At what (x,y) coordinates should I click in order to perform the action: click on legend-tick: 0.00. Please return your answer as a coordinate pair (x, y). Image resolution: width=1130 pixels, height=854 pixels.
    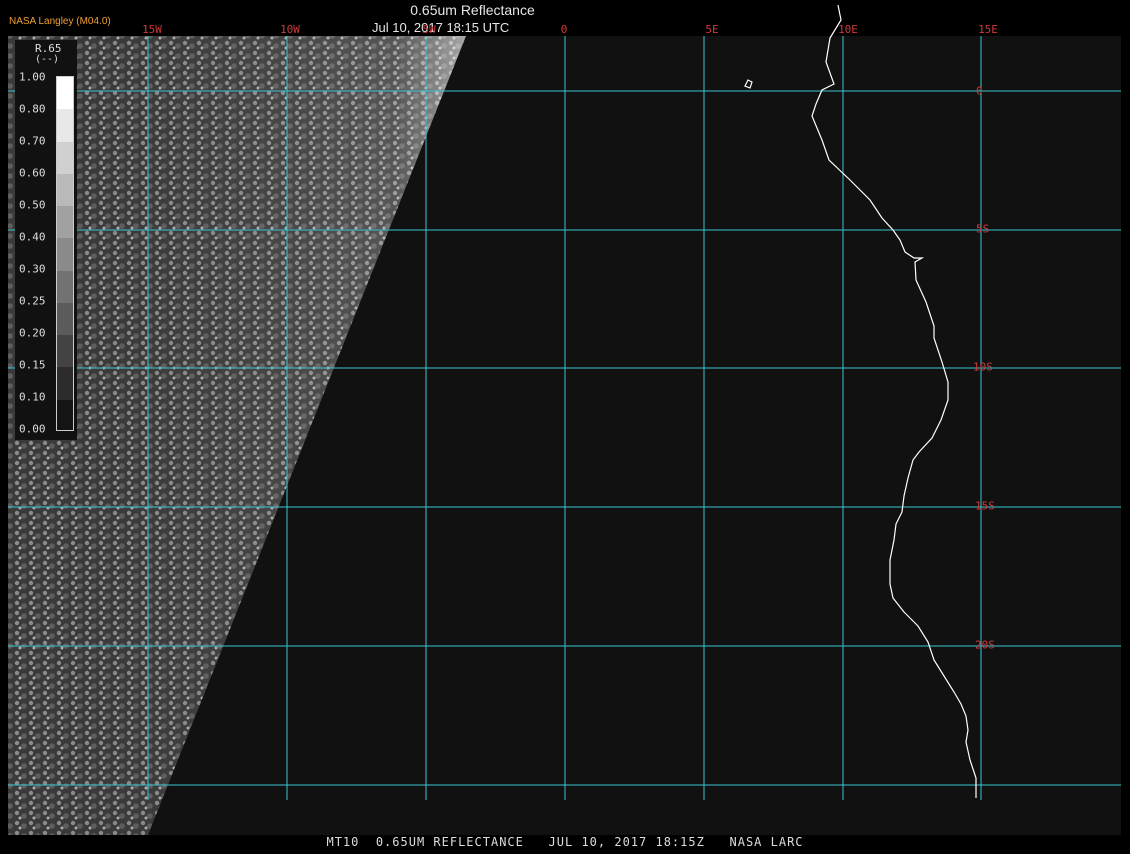
    Looking at the image, I should click on (32, 429).